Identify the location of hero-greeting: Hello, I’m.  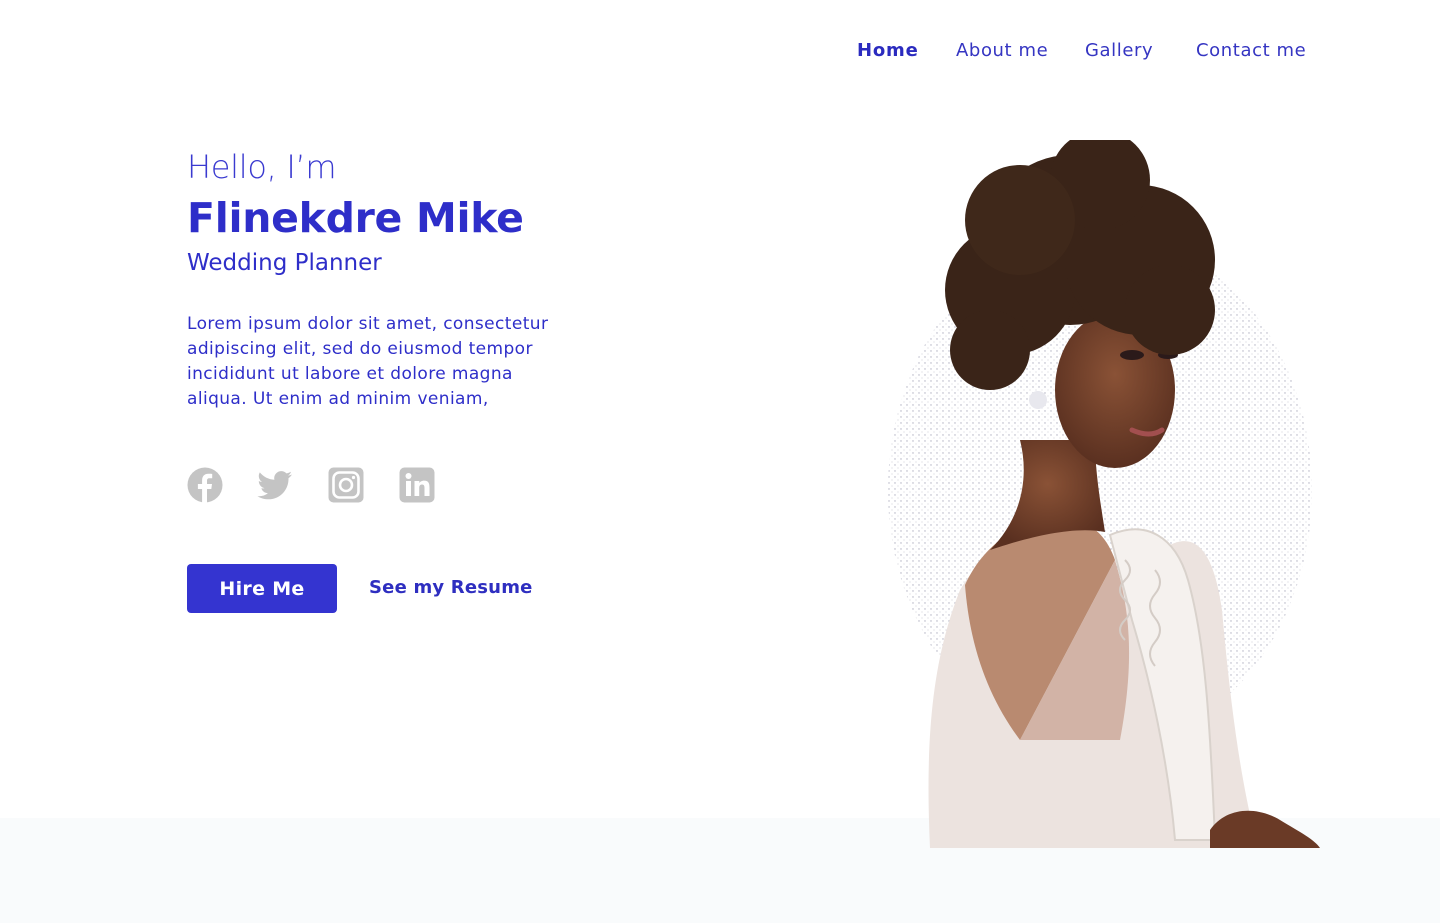
(262, 167).